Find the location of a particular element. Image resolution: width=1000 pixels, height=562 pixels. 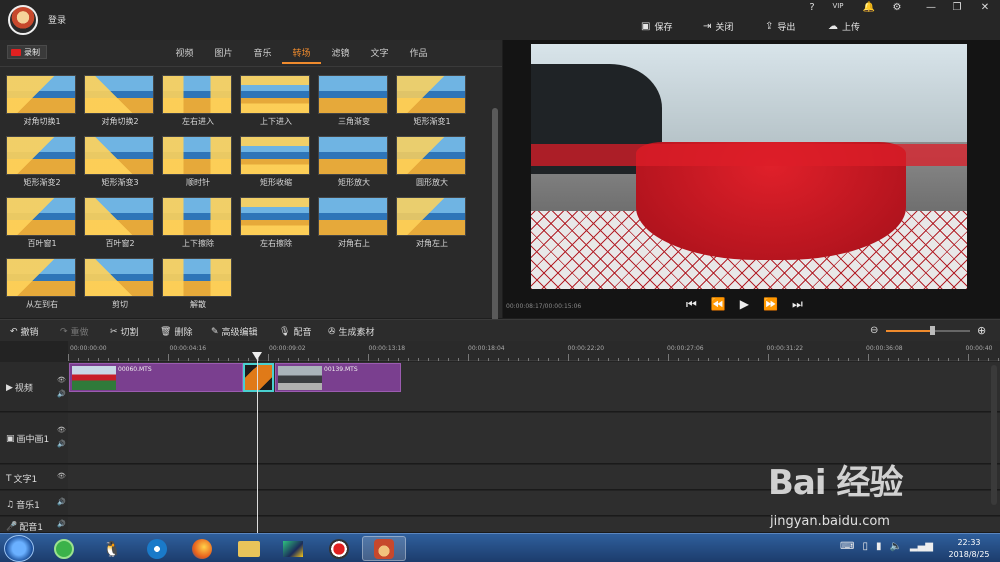

zoom-slider: ⊖ ⊕ is located at coordinates (930, 330).